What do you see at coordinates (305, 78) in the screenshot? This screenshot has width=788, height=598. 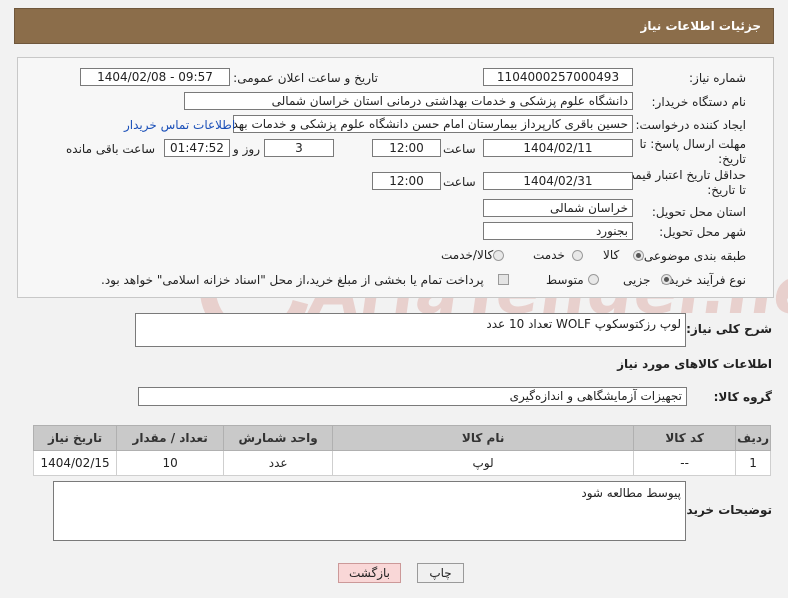 I see `announce-label: تاریخ و ساعت اعلان عمومی:` at bounding box center [305, 78].